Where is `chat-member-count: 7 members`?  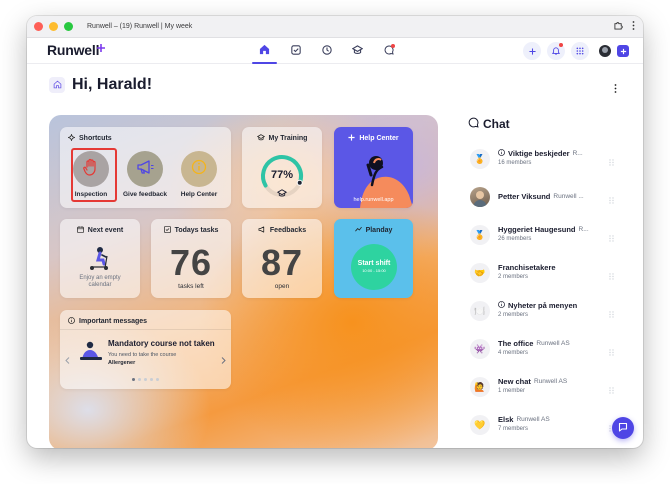
chat-member-count: 7 members is located at coordinates (513, 429).